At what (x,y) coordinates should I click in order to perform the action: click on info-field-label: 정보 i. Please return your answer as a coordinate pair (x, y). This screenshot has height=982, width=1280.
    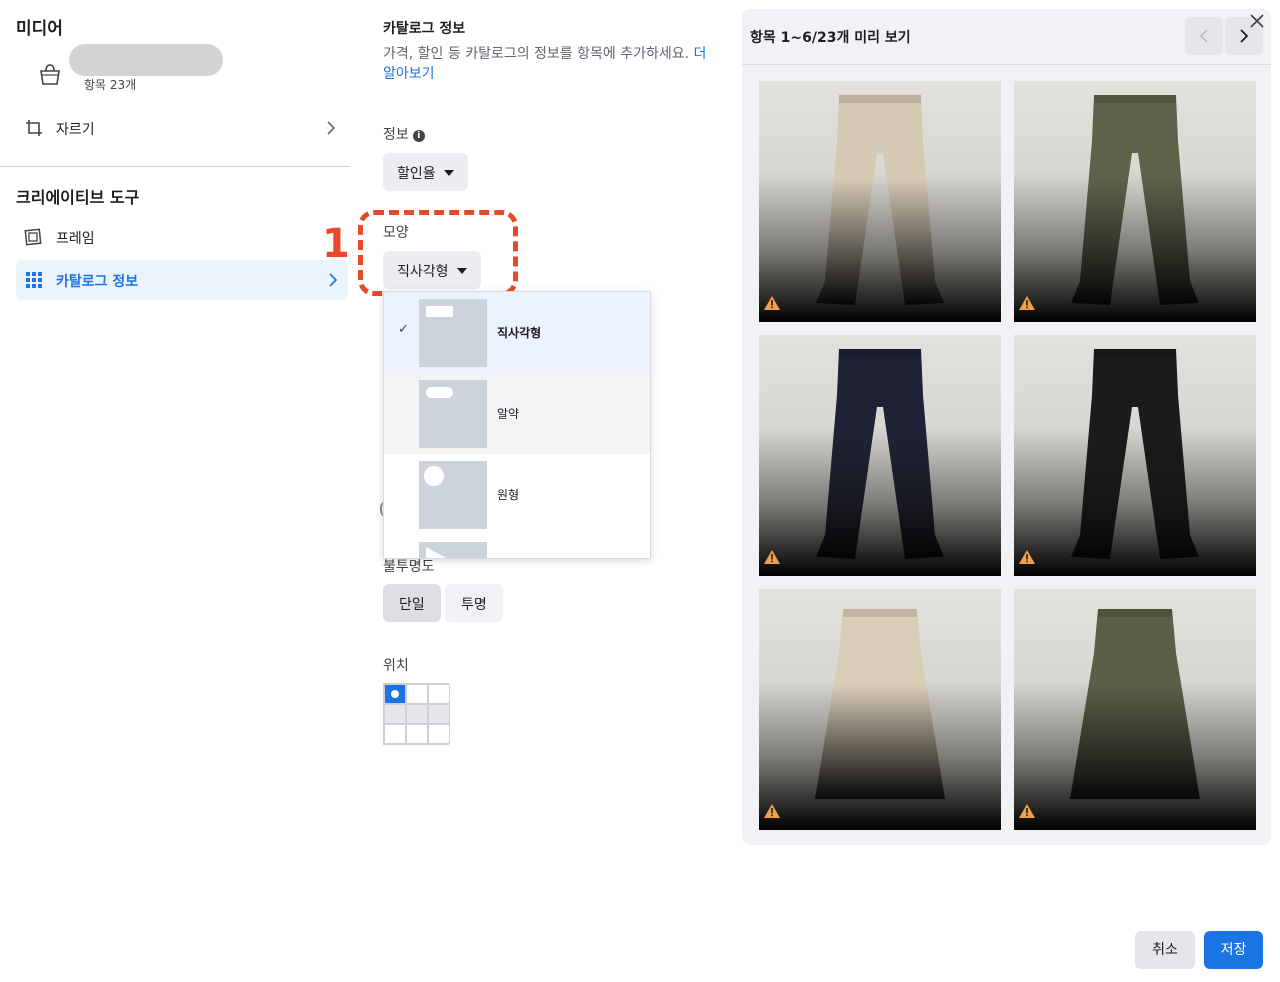
    Looking at the image, I should click on (404, 134).